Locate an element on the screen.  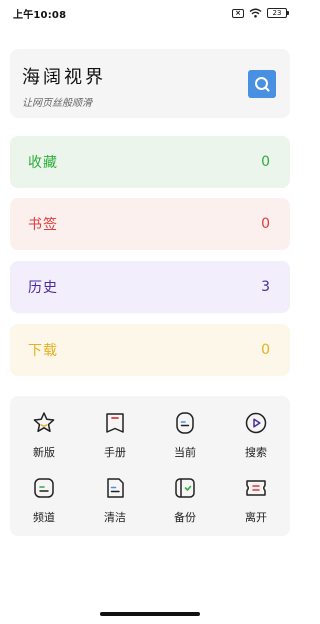
search-button is located at coordinates (262, 84).